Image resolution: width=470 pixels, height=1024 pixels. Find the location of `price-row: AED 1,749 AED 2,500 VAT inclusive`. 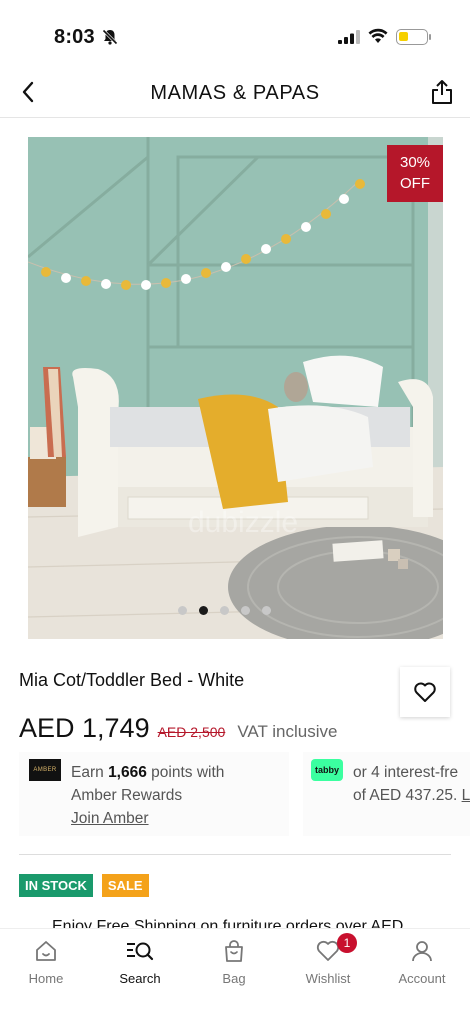

price-row: AED 1,749 AED 2,500 VAT inclusive is located at coordinates (178, 730).